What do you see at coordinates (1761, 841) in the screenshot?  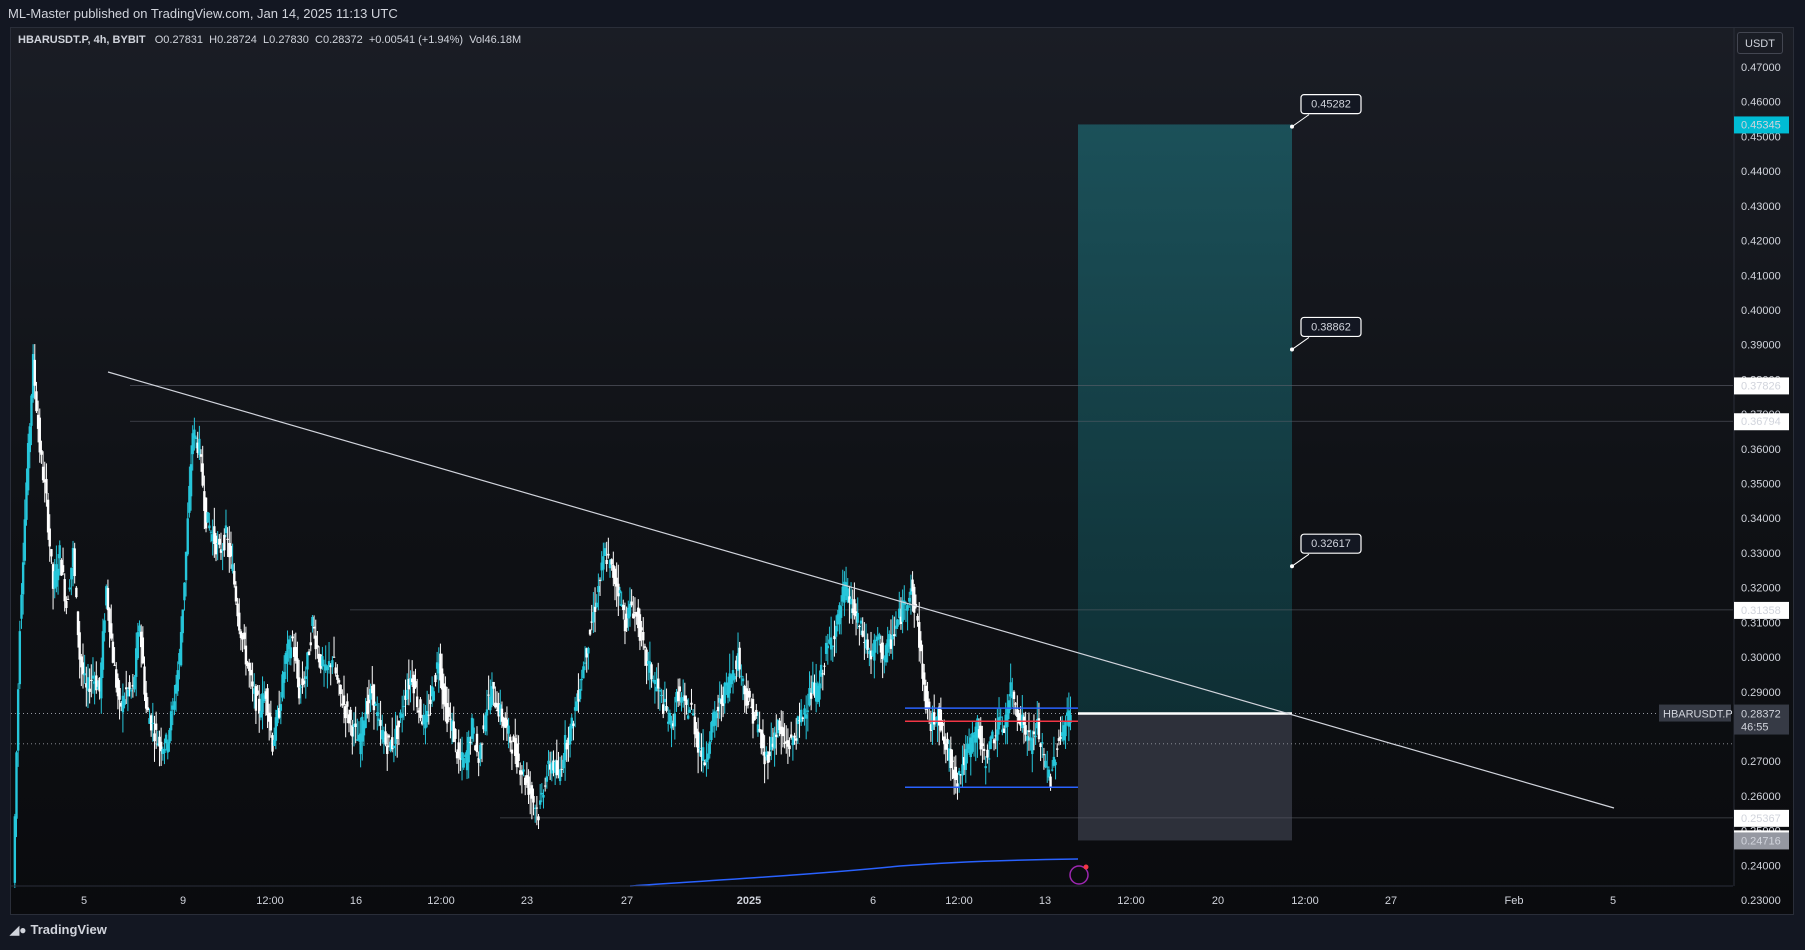 I see `price-badge-label: 0.24716` at bounding box center [1761, 841].